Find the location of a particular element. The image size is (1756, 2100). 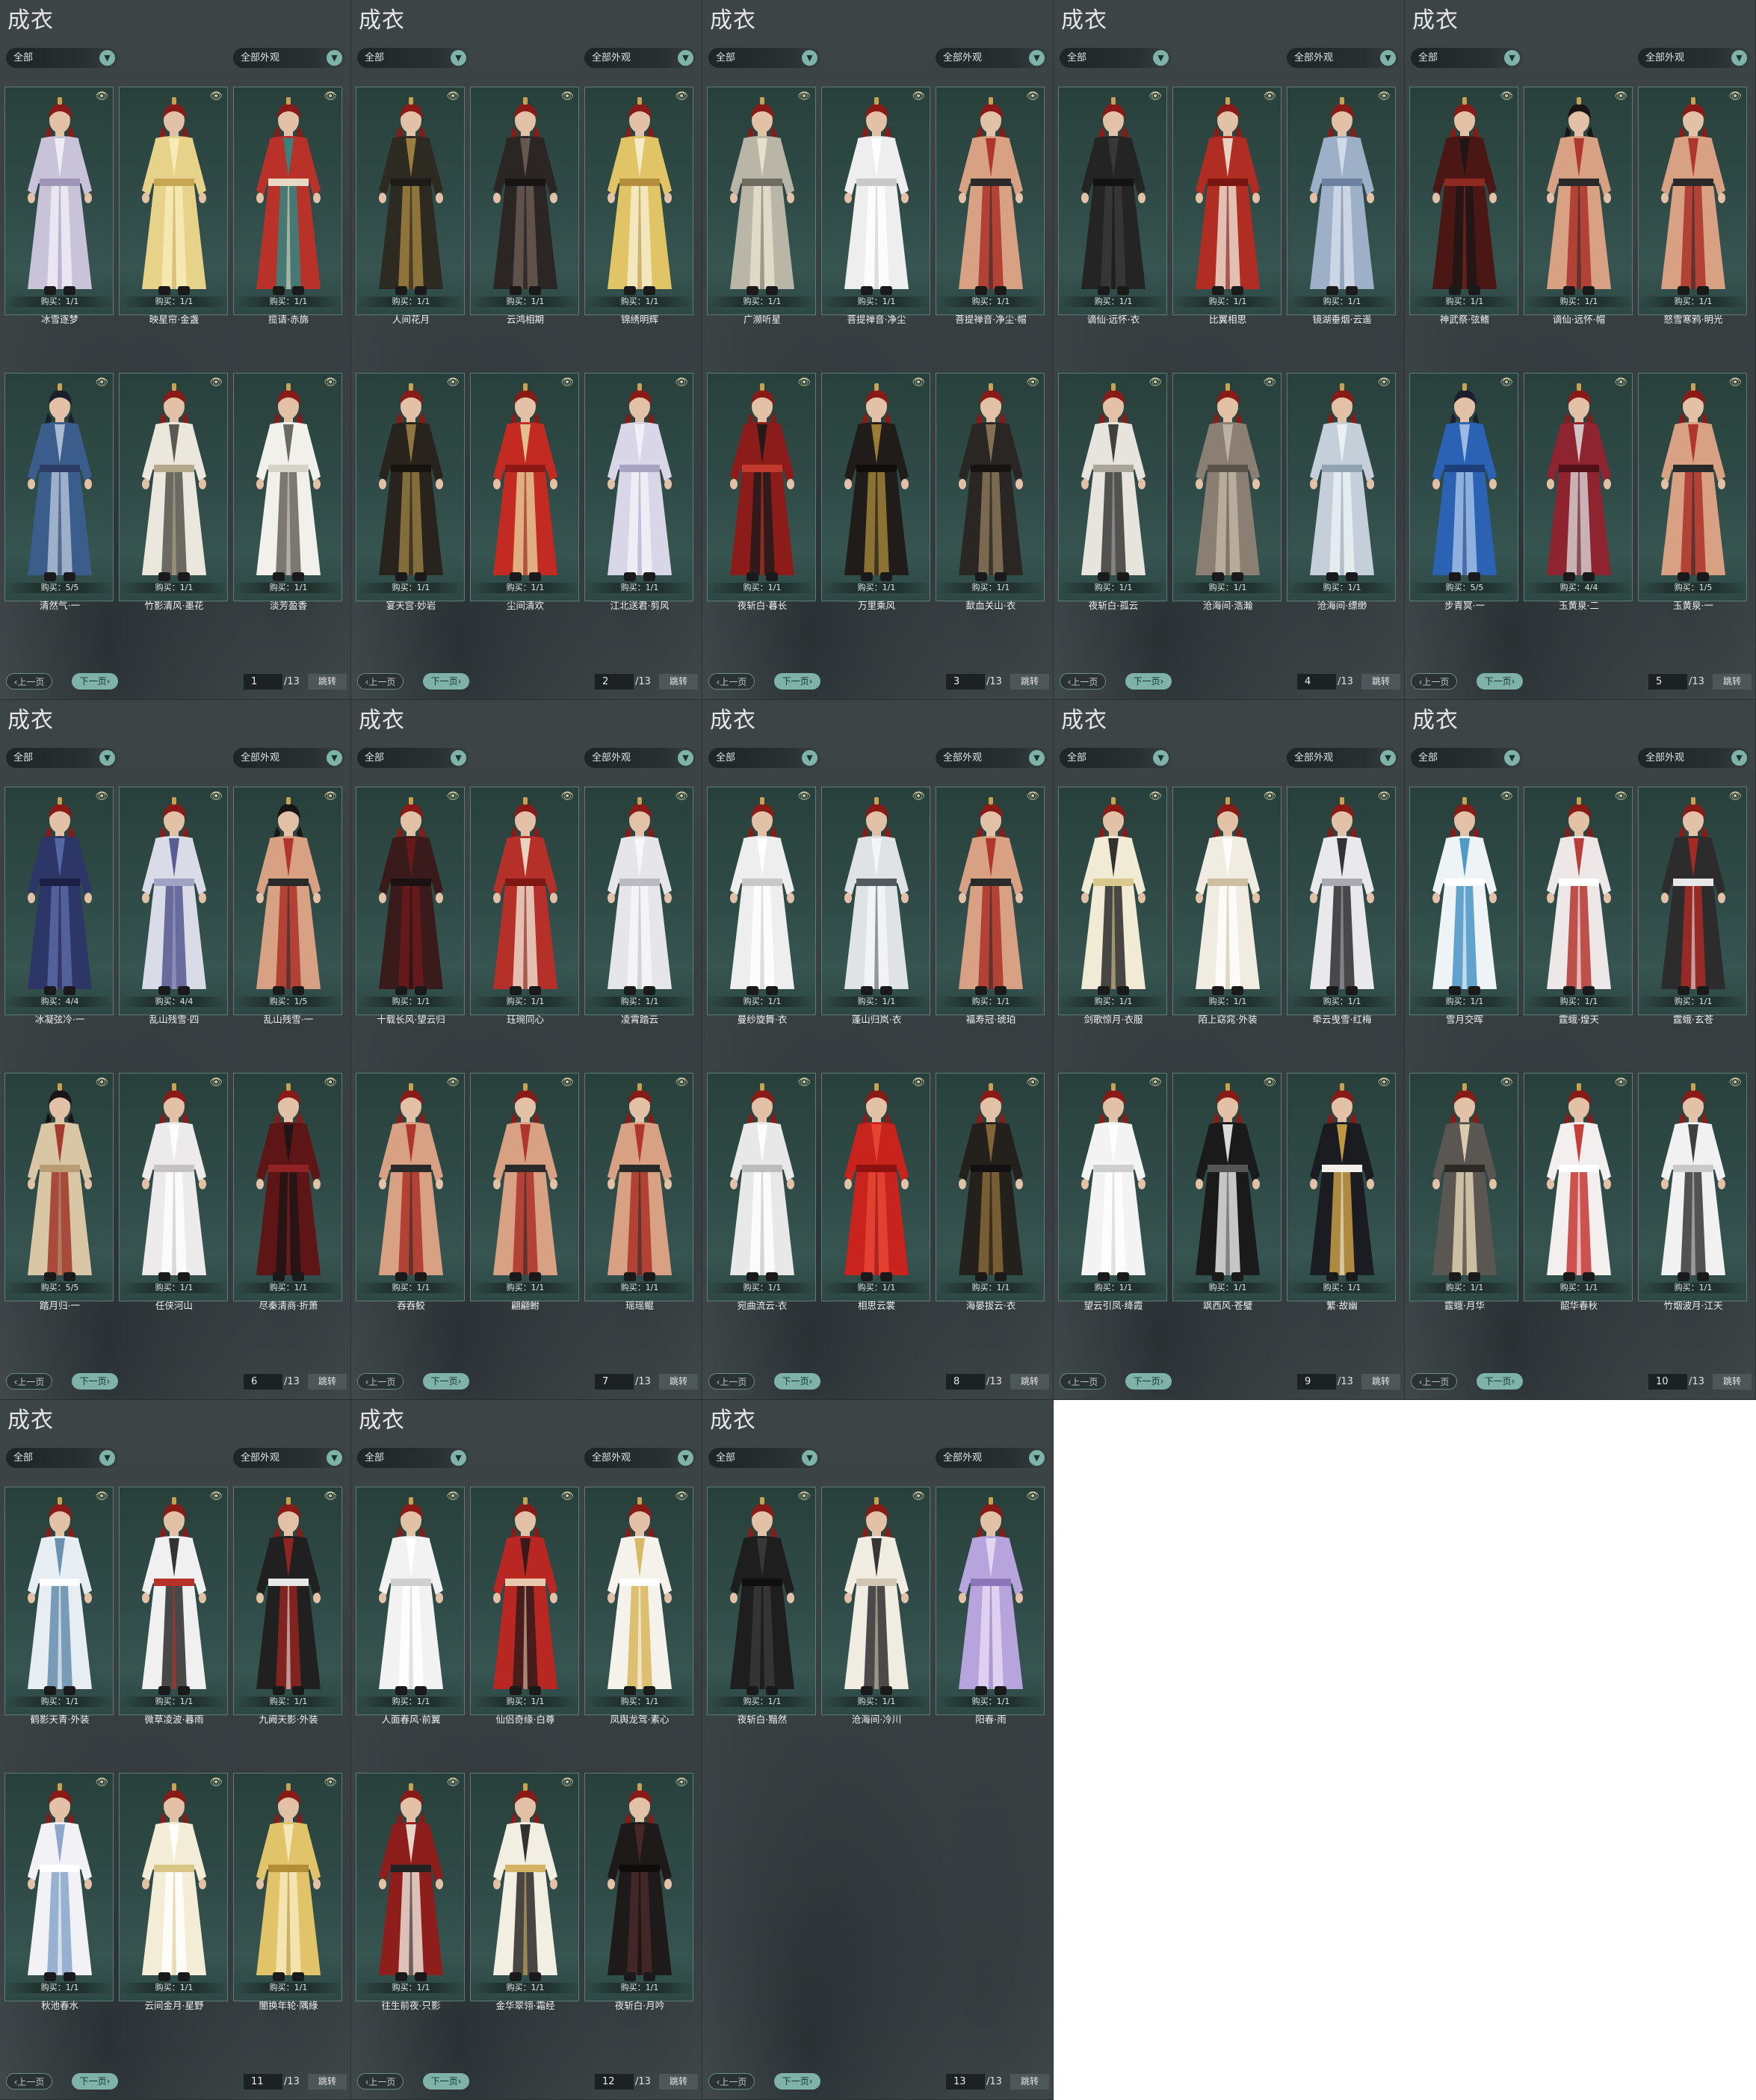

outfit-card: 👁 购买：1/1 相思云裳 is located at coordinates (876, 1192).